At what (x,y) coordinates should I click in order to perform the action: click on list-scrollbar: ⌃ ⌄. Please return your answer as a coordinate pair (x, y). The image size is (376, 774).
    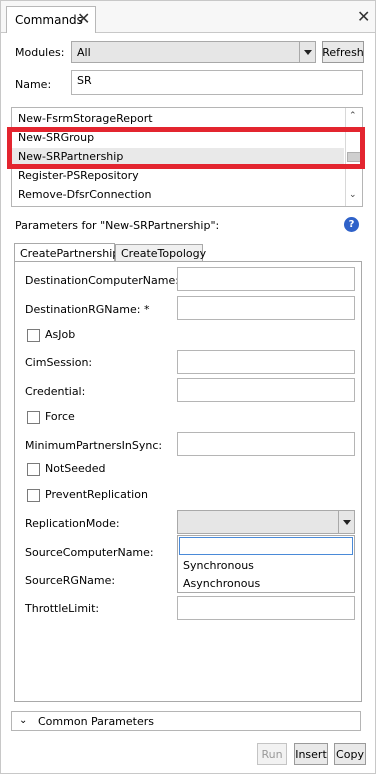
    Looking at the image, I should click on (353, 157).